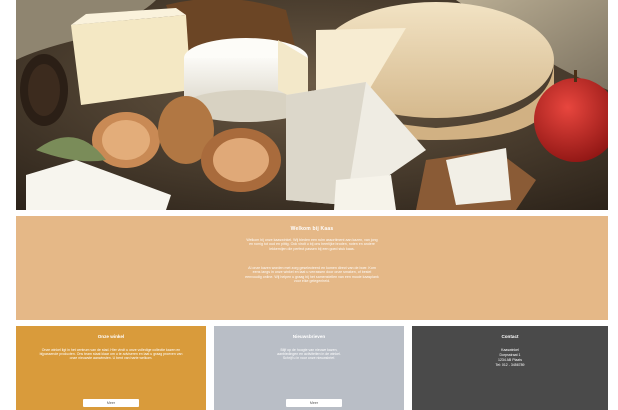 The height and width of the screenshot is (410, 618). What do you see at coordinates (314, 403) in the screenshot?
I see `newsletter-more-button: Meer` at bounding box center [314, 403].